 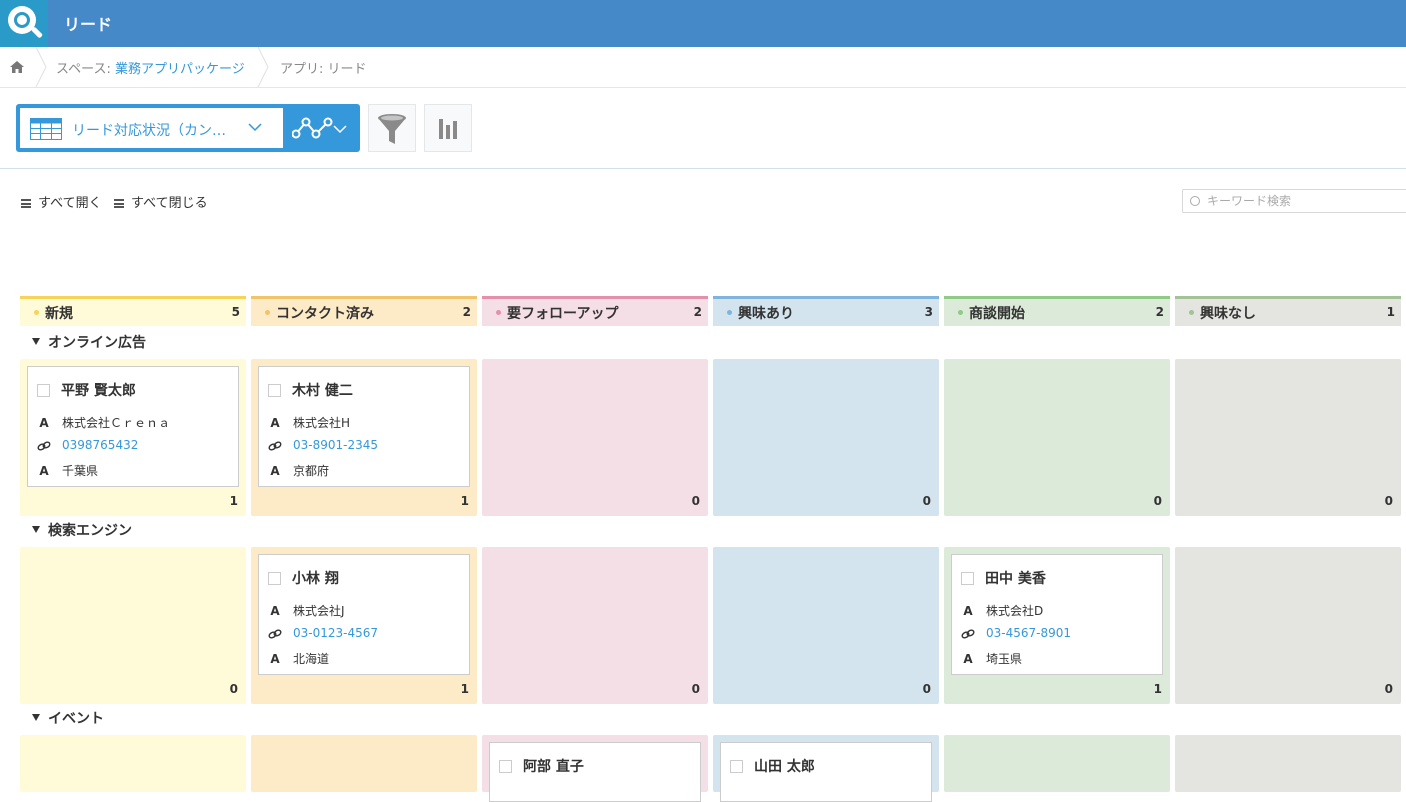 What do you see at coordinates (119, 203) in the screenshot?
I see `collapse-list-icon` at bounding box center [119, 203].